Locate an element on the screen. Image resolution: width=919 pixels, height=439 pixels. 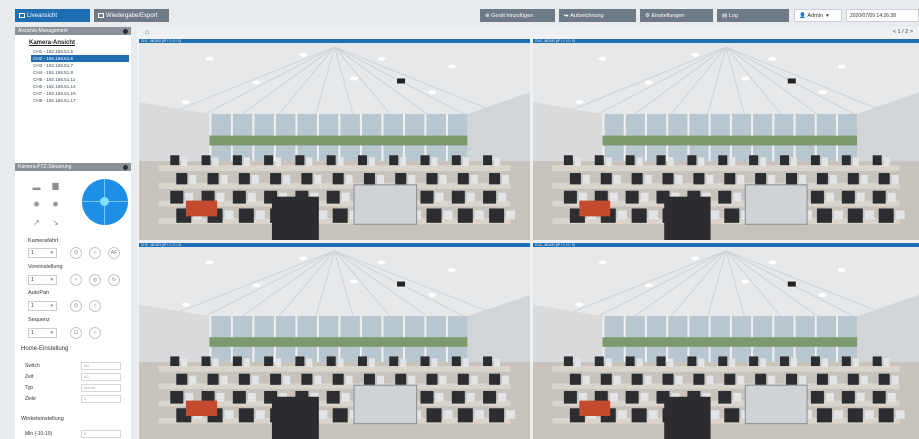
tab-liveansicht-label: Liveansicht is located at coordinates (42, 15).